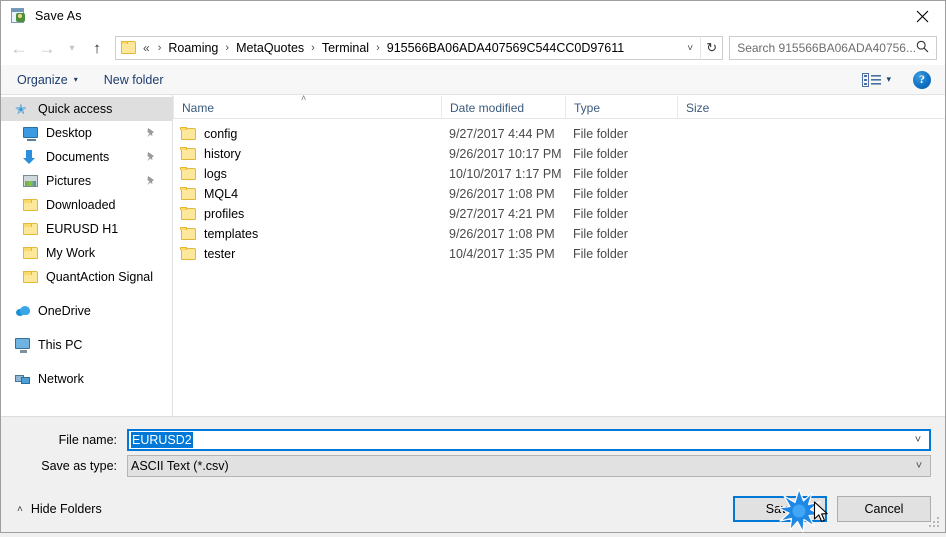 The height and width of the screenshot is (537, 946). What do you see at coordinates (690, 48) in the screenshot?
I see `address-dropdown-icon: ˅` at bounding box center [690, 48].